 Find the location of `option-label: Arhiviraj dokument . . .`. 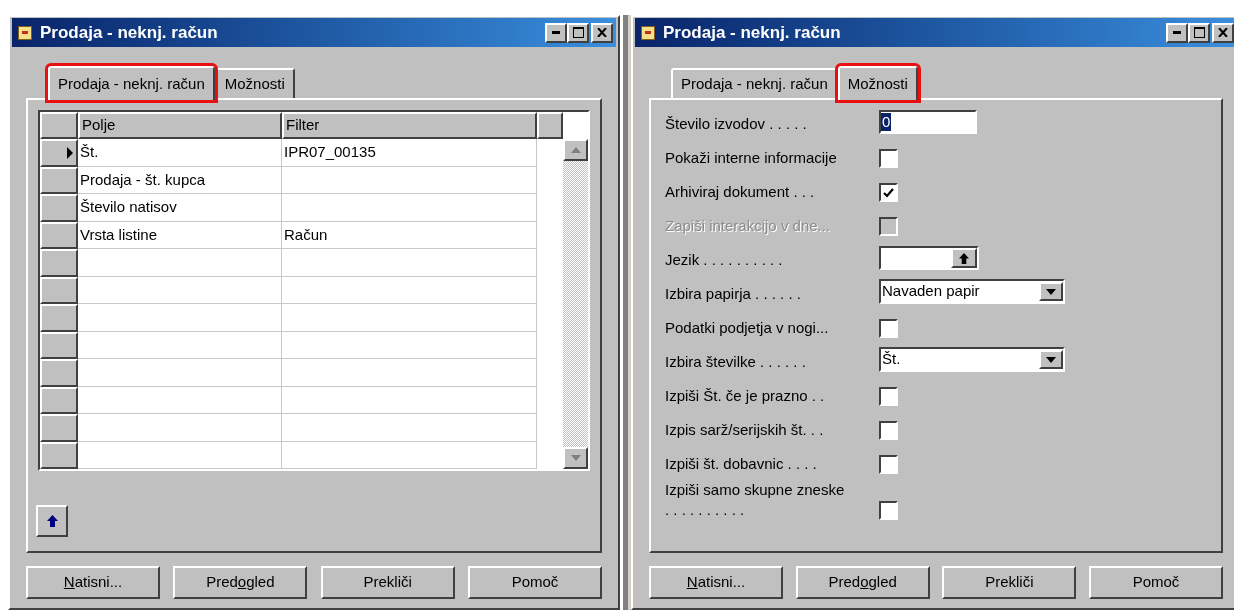

option-label: Arhiviraj dokument . . . is located at coordinates (740, 192).